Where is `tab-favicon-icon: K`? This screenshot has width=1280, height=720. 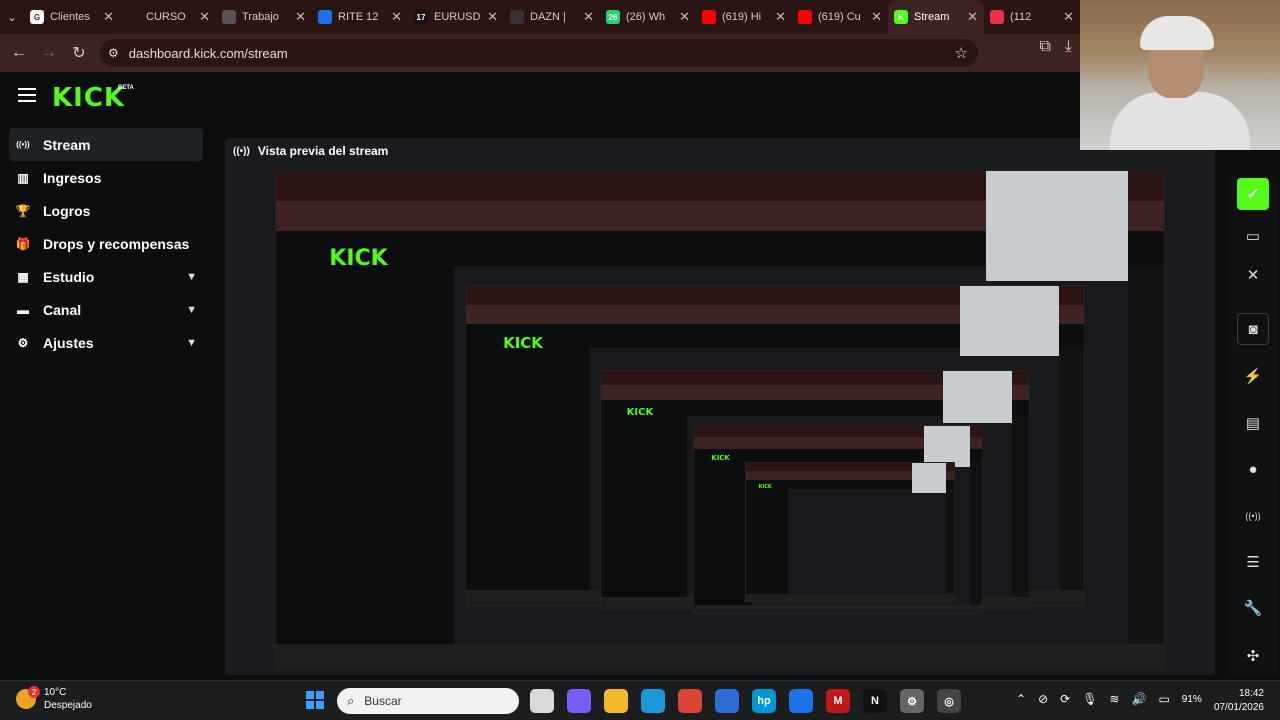 tab-favicon-icon: K is located at coordinates (901, 17).